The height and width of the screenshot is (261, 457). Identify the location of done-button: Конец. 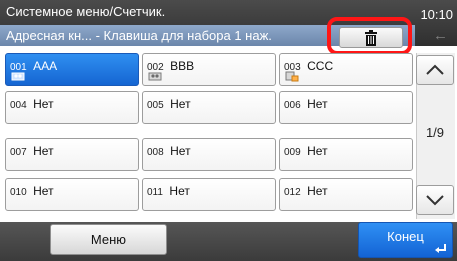
(405, 240).